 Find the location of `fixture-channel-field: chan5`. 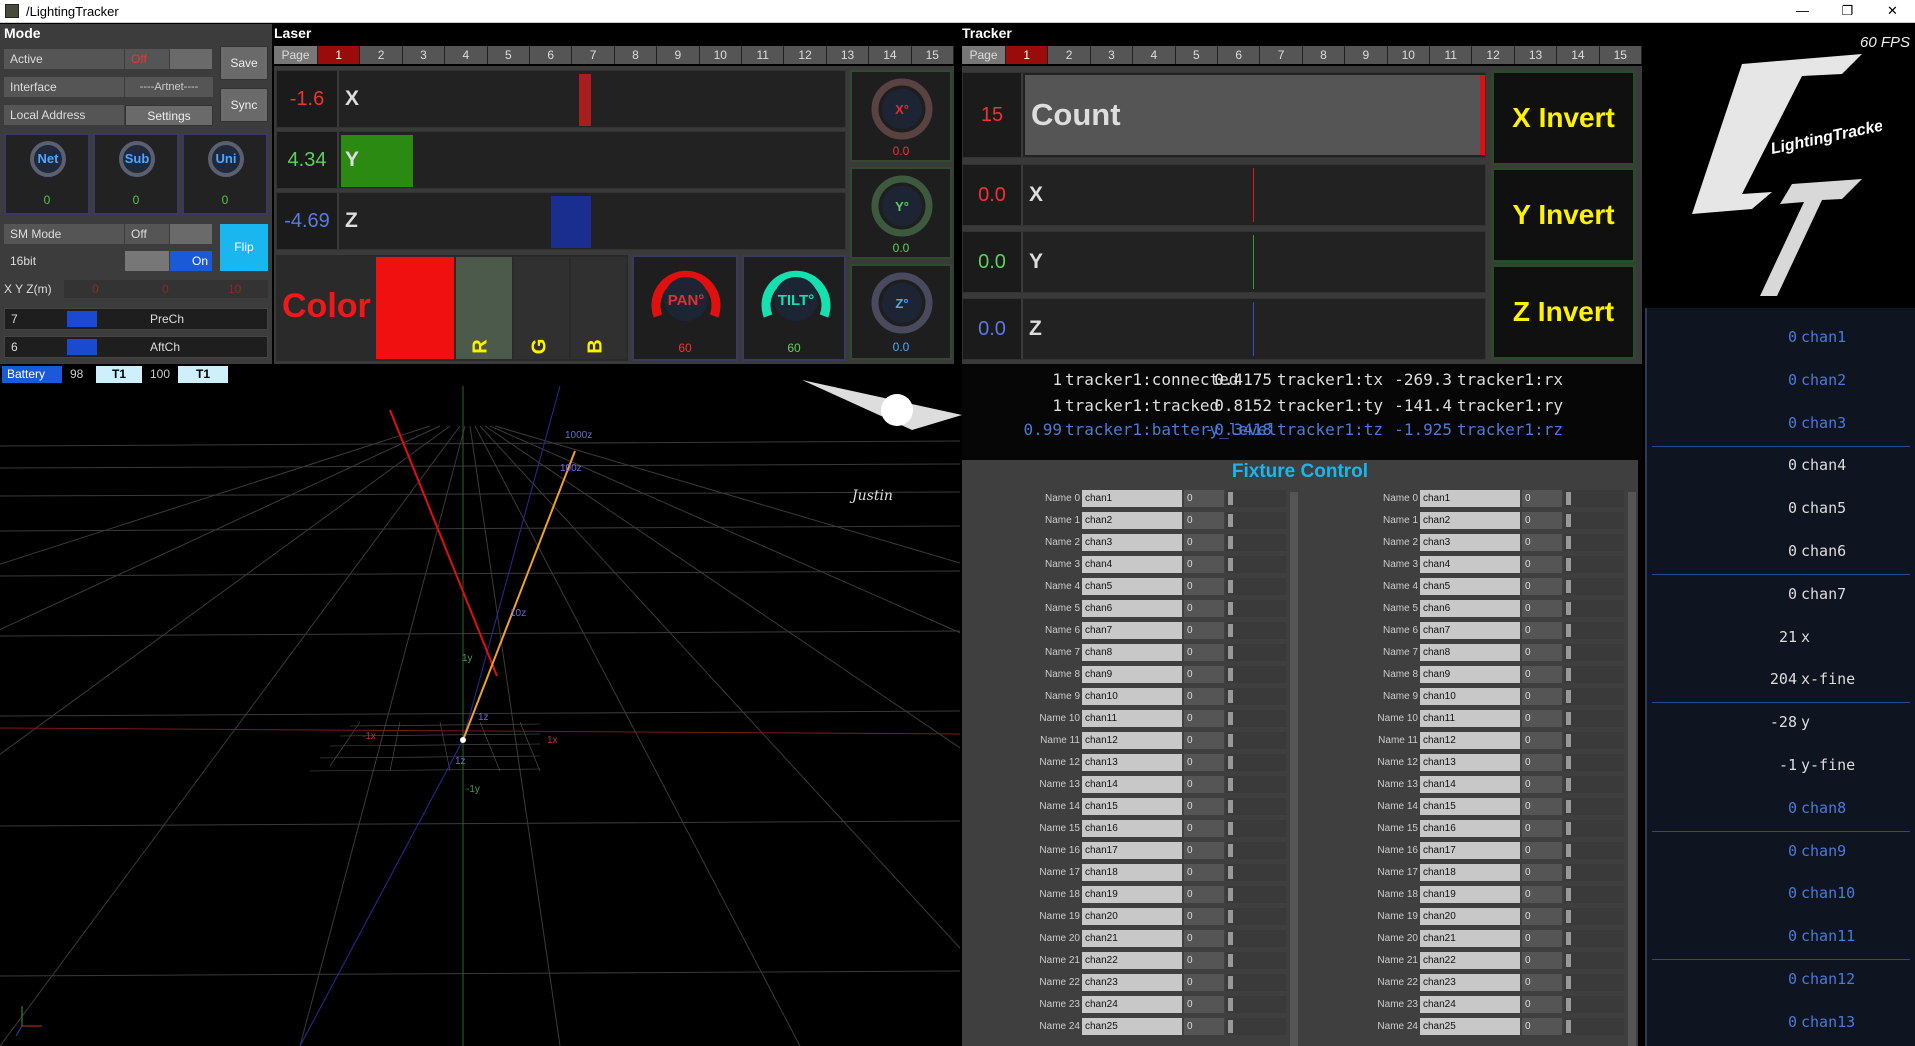

fixture-channel-field: chan5 is located at coordinates (1132, 586).